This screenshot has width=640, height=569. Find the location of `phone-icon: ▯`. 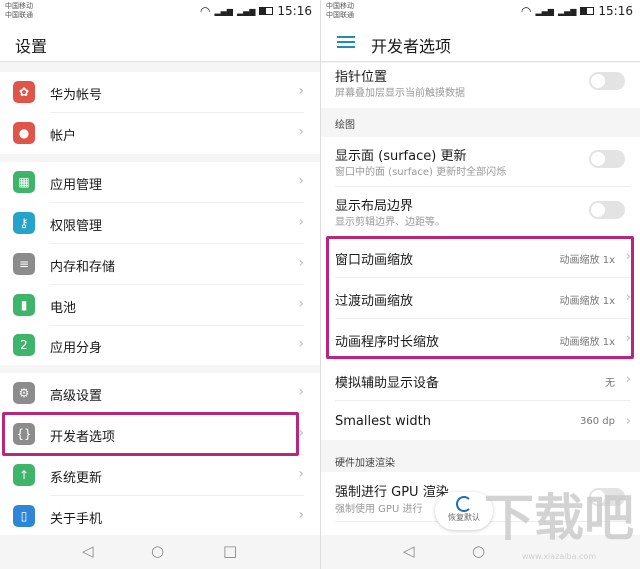

phone-icon: ▯ is located at coordinates (24, 516).